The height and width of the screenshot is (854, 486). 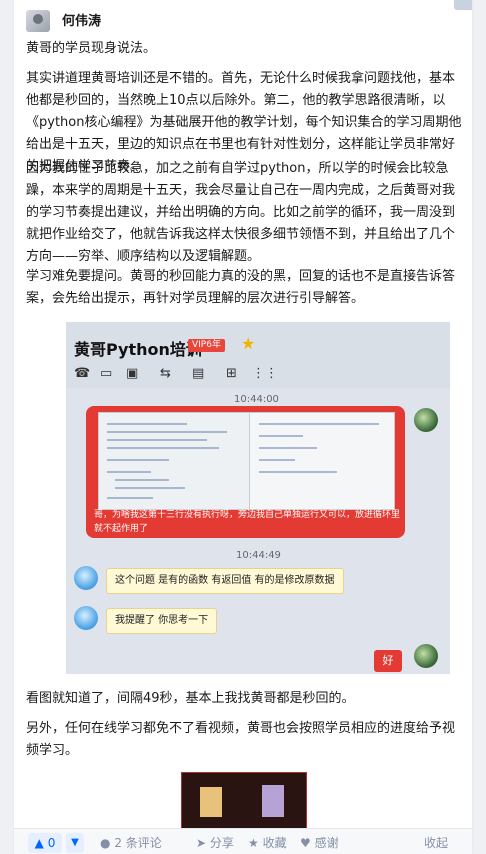 I want to click on thanks-label: 感谢, so click(x=326, y=843).